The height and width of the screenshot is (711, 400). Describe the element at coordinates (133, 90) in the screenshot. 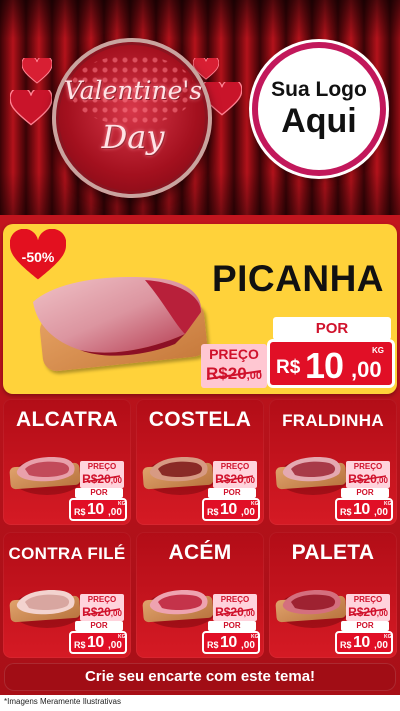

I see `theme-title-line1: Valentine's` at that location.